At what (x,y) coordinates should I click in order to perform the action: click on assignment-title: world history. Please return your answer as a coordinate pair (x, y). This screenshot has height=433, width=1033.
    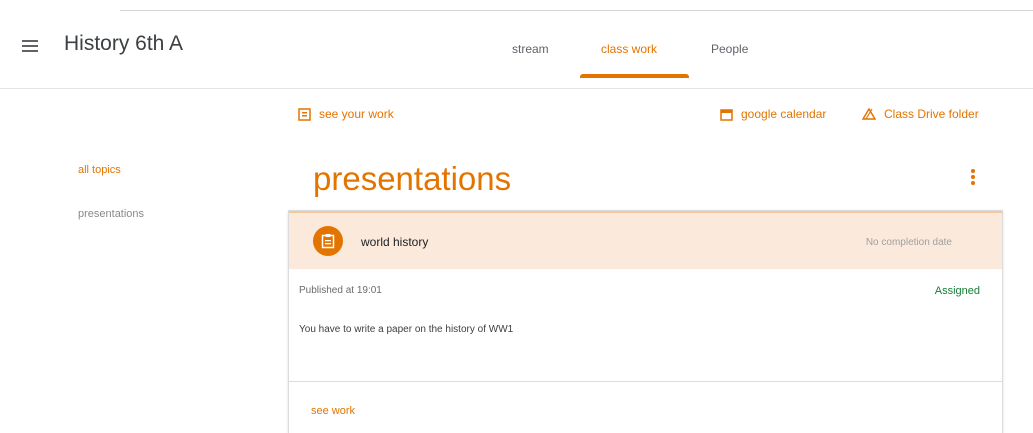
    Looking at the image, I should click on (395, 242).